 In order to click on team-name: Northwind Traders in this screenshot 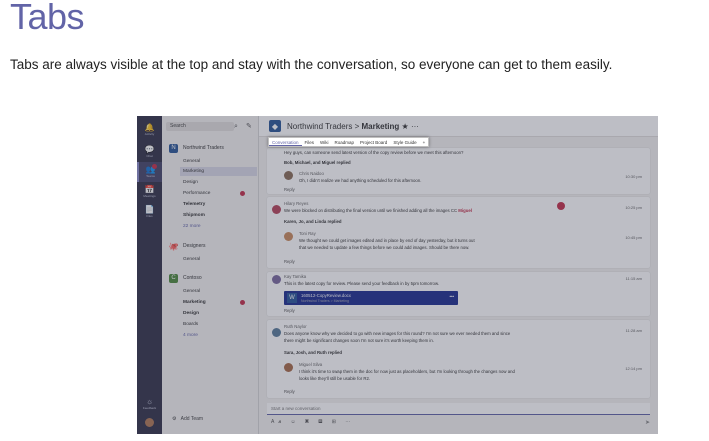, I will do `click(203, 148)`.